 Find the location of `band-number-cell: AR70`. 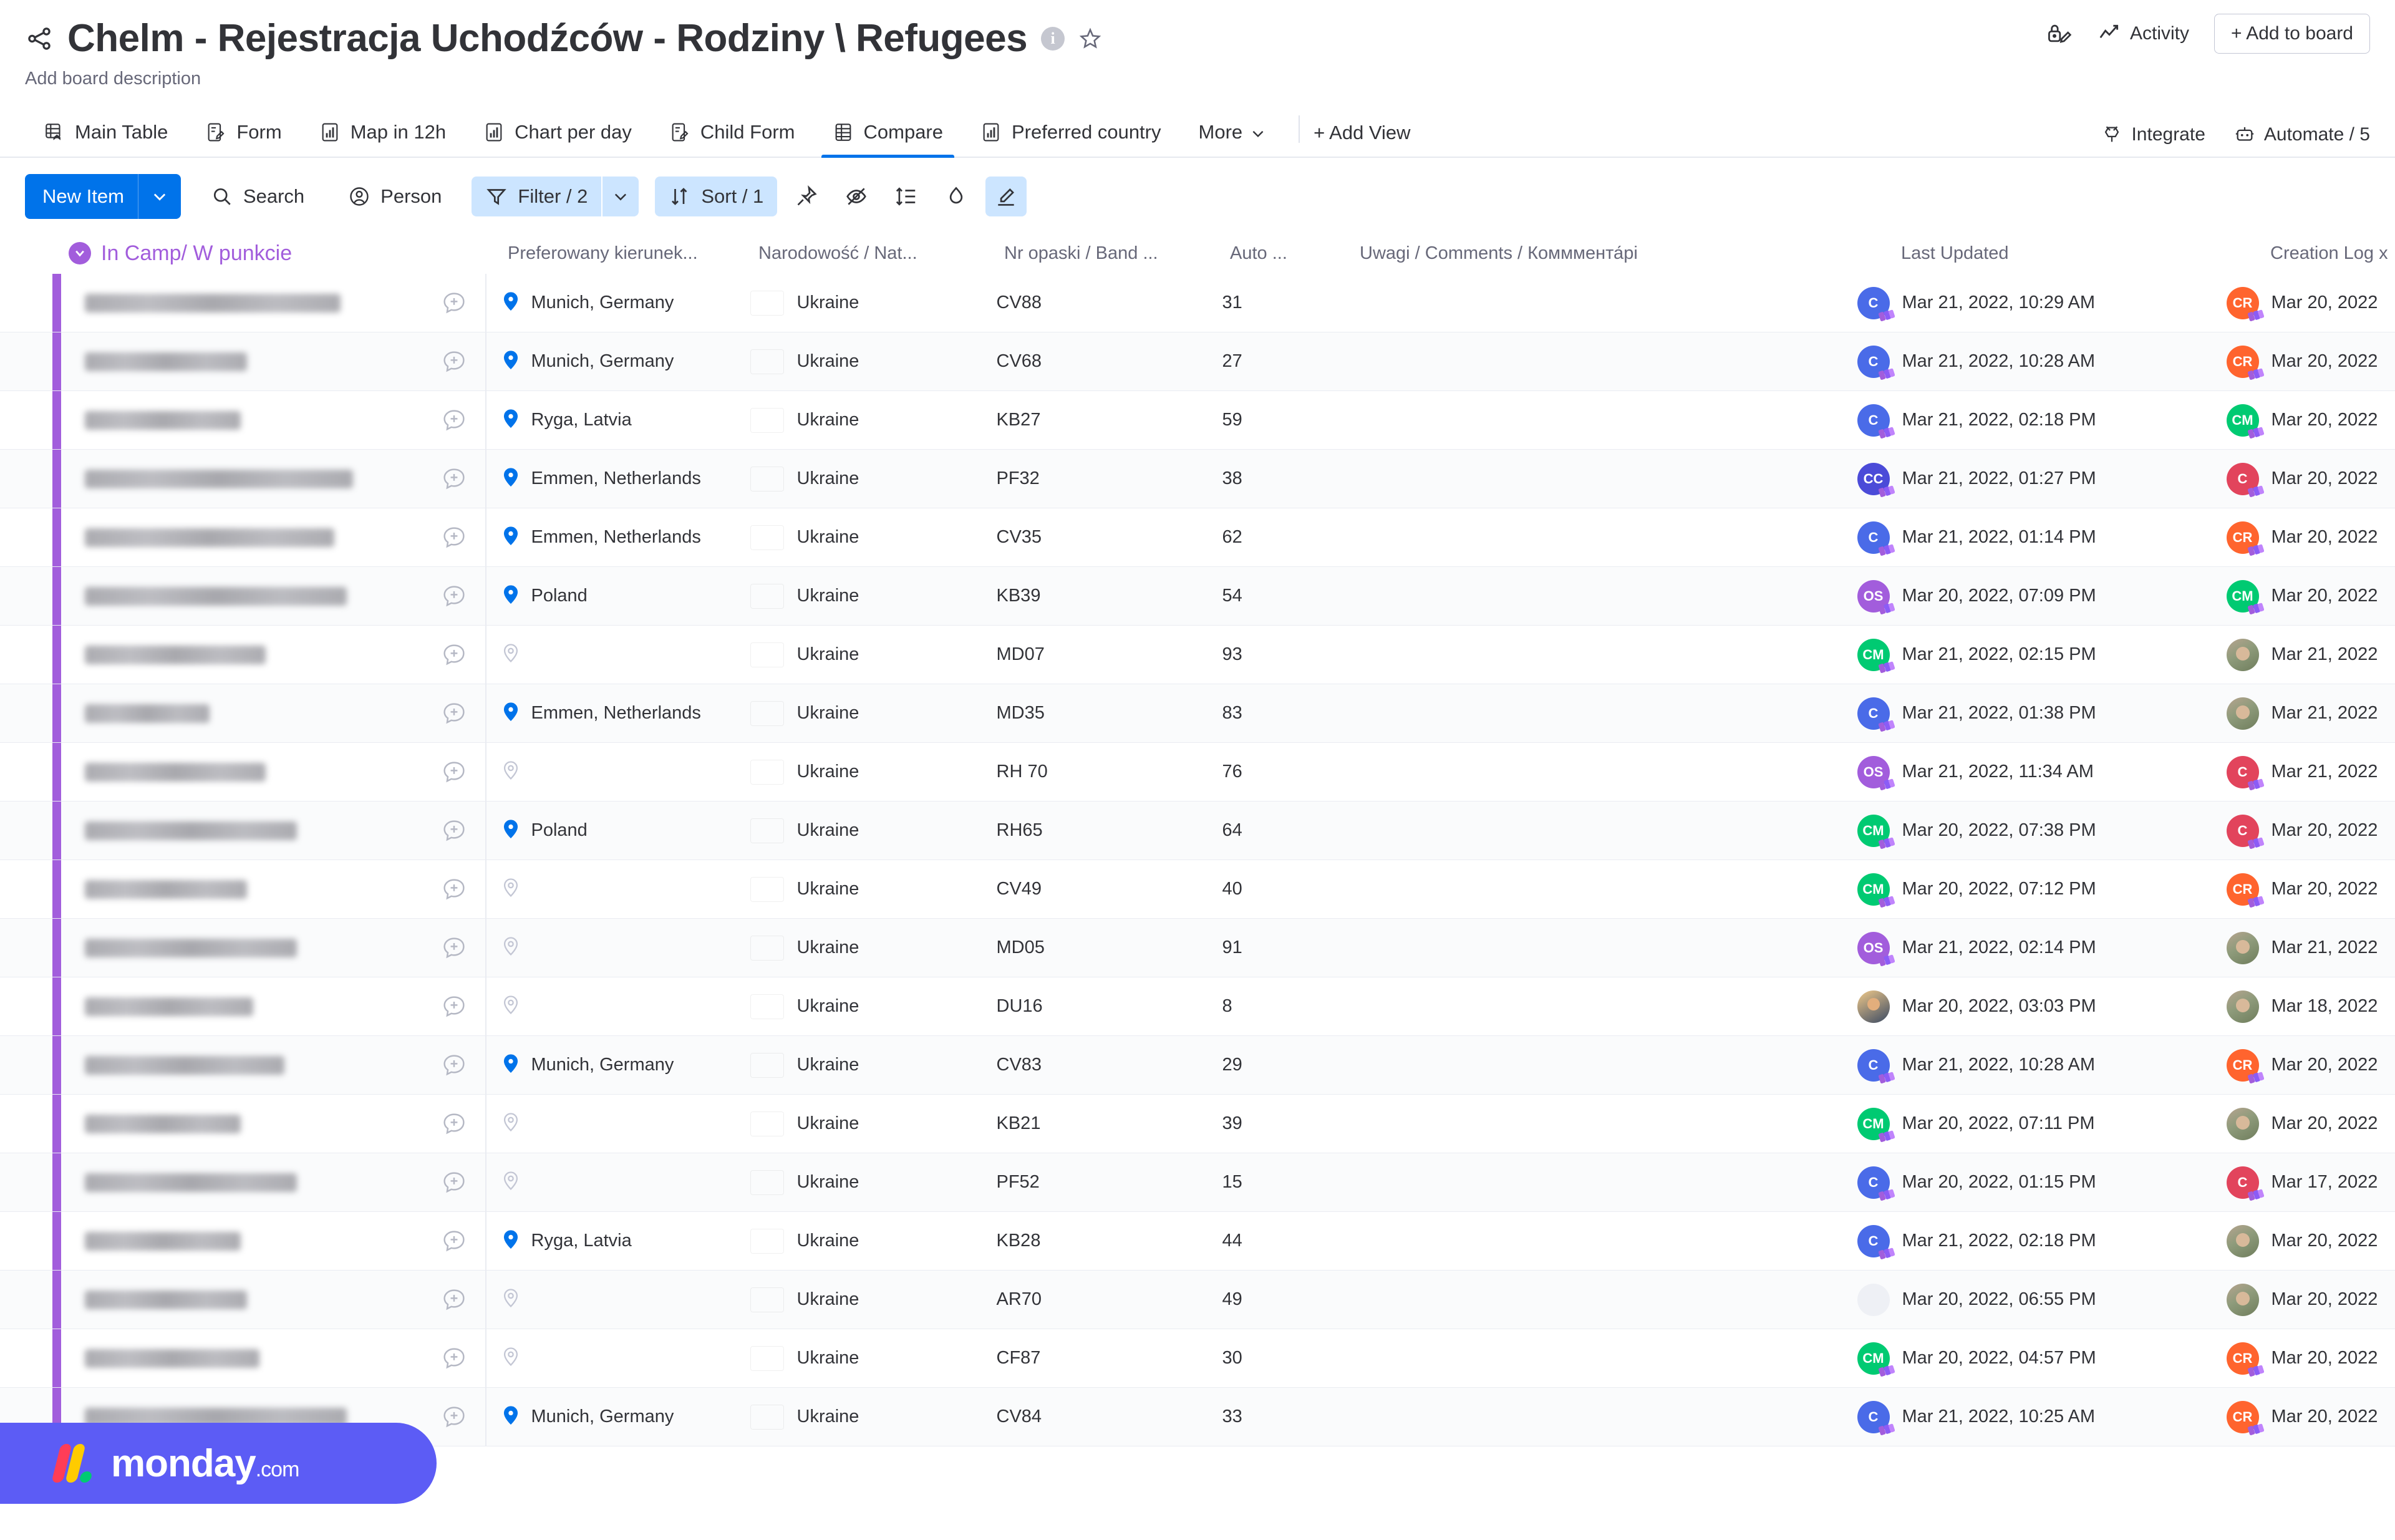

band-number-cell: AR70 is located at coordinates (1085, 1300).